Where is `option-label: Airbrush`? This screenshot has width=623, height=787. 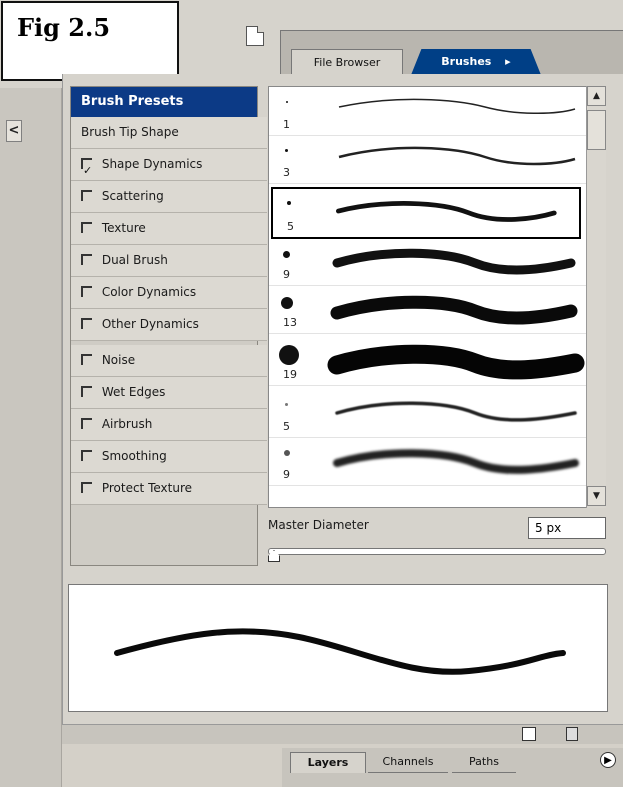 option-label: Airbrush is located at coordinates (127, 424).